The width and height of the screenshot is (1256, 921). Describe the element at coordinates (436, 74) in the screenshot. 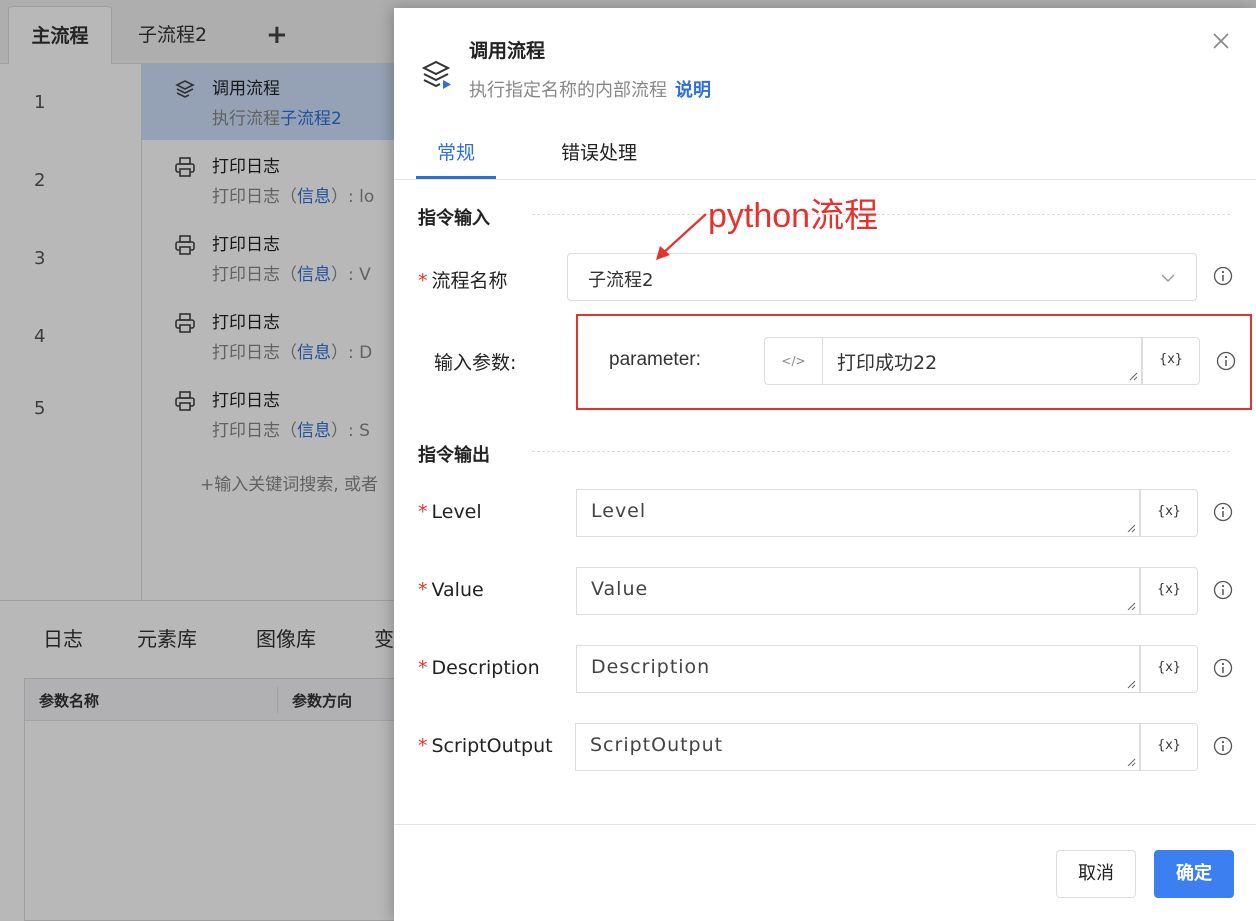

I see `layers-play-icon` at that location.